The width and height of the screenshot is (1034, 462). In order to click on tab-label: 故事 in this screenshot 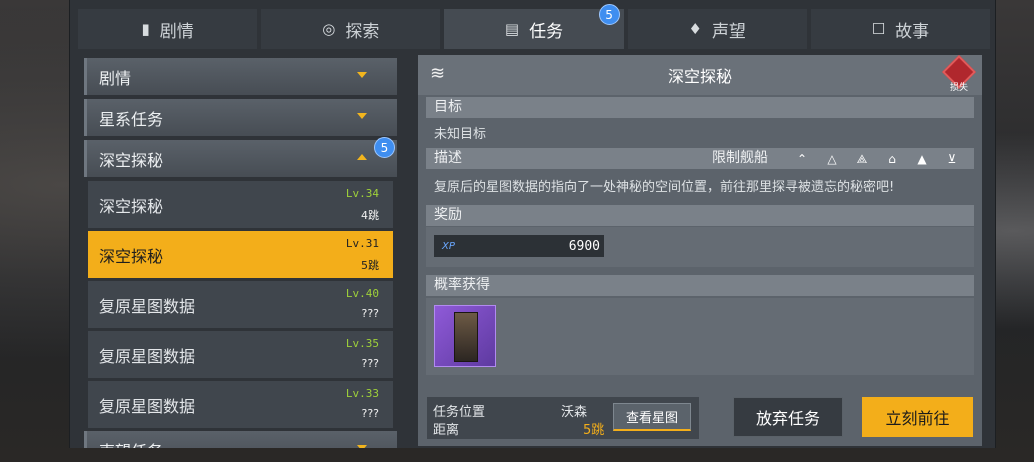, I will do `click(912, 31)`.